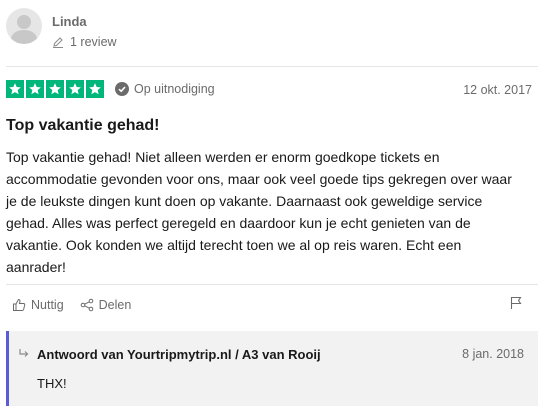 This screenshot has height=416, width=544. Describe the element at coordinates (174, 89) in the screenshot. I see `verified-label: Op uitnodiging` at that location.